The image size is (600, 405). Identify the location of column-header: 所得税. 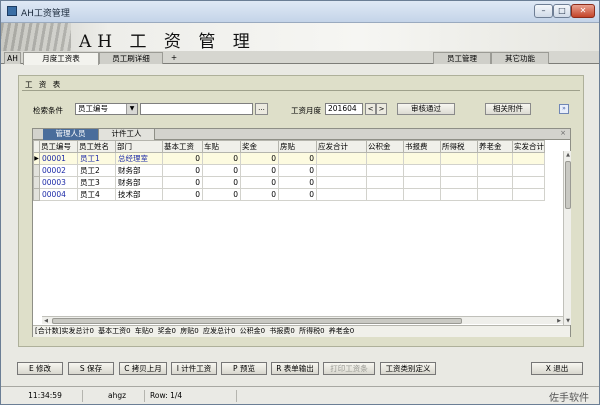
(459, 146).